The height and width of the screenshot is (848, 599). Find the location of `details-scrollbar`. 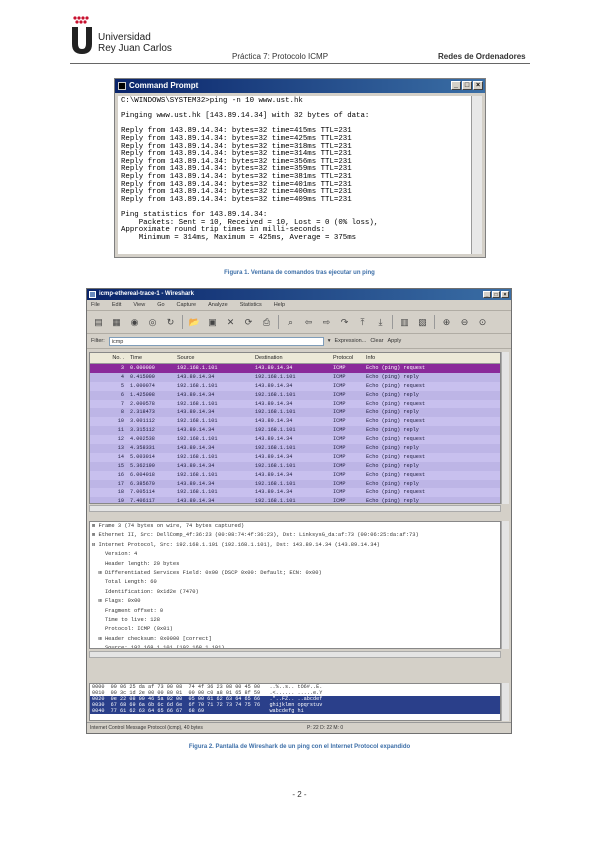

details-scrollbar is located at coordinates (505, 585).